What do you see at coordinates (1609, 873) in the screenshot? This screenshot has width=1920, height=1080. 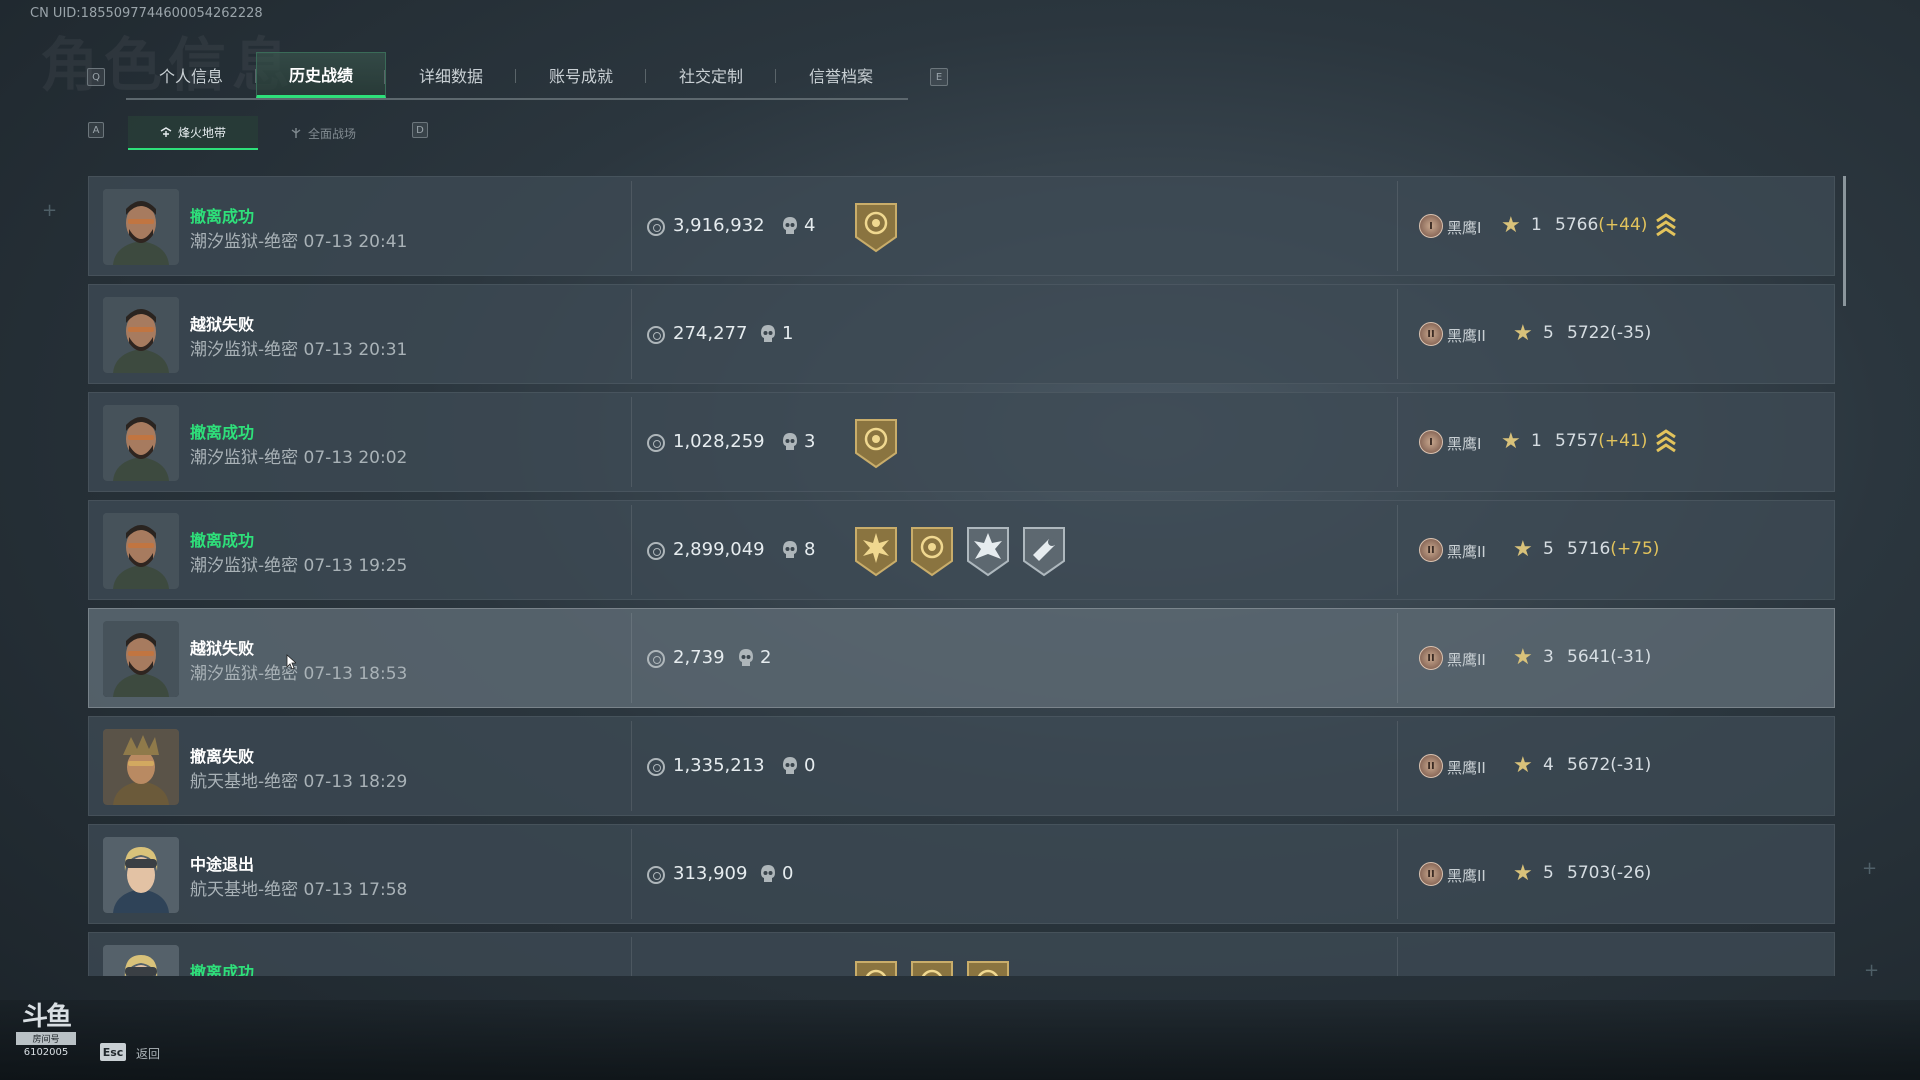 I see `rank-score: 5703(-26)` at bounding box center [1609, 873].